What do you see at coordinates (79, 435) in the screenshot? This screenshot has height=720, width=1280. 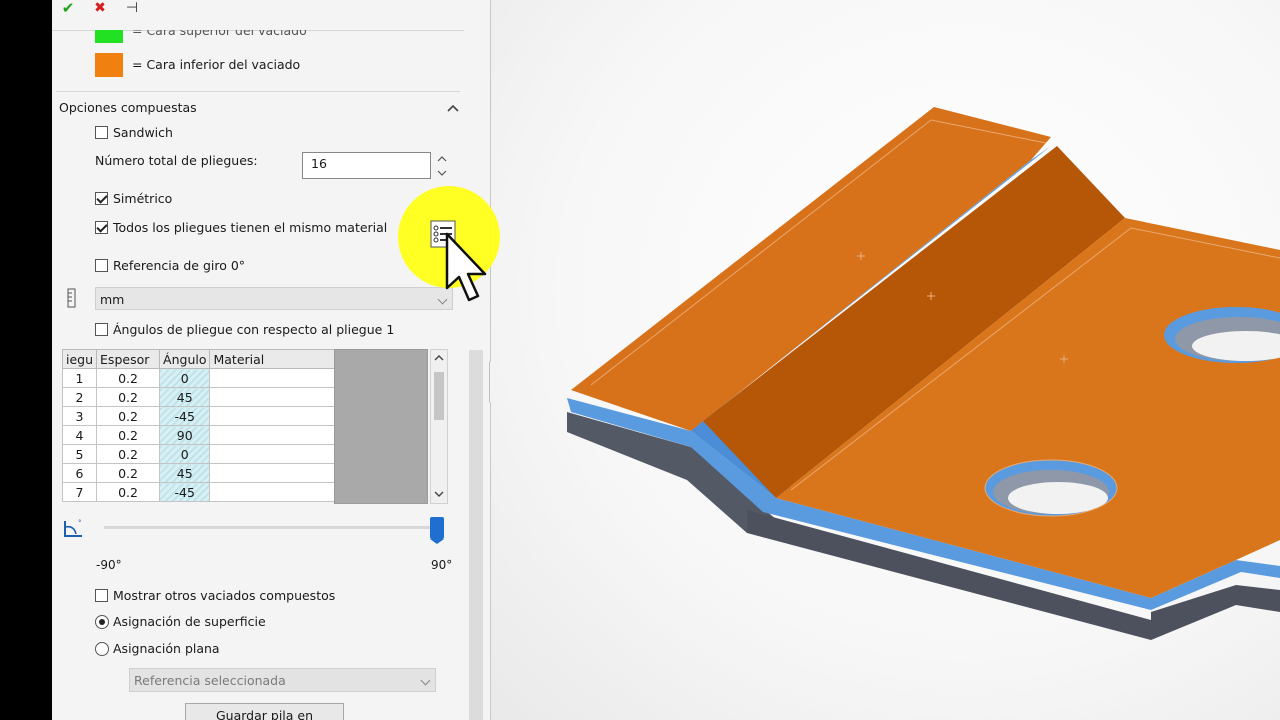 I see `ply-number: 4` at bounding box center [79, 435].